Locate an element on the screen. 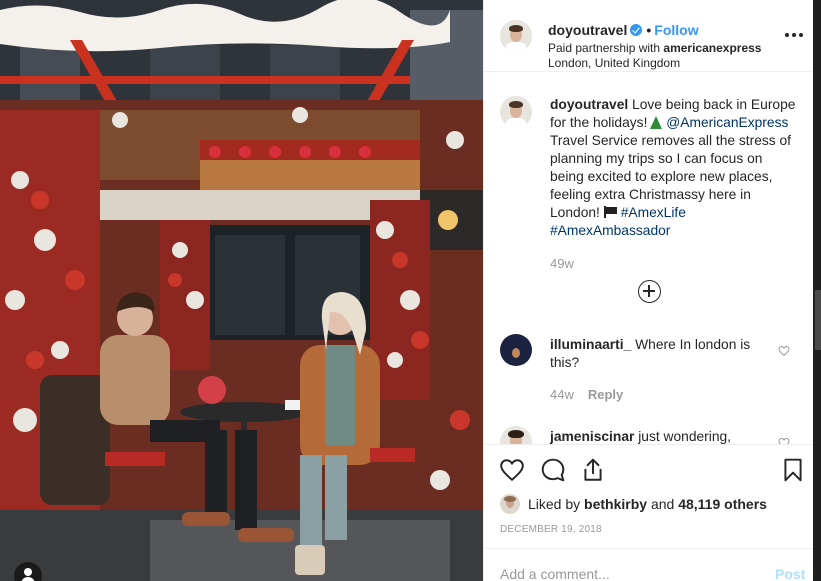 This screenshot has width=821, height=581. location-link: London, United Kingdom is located at coordinates (614, 63).